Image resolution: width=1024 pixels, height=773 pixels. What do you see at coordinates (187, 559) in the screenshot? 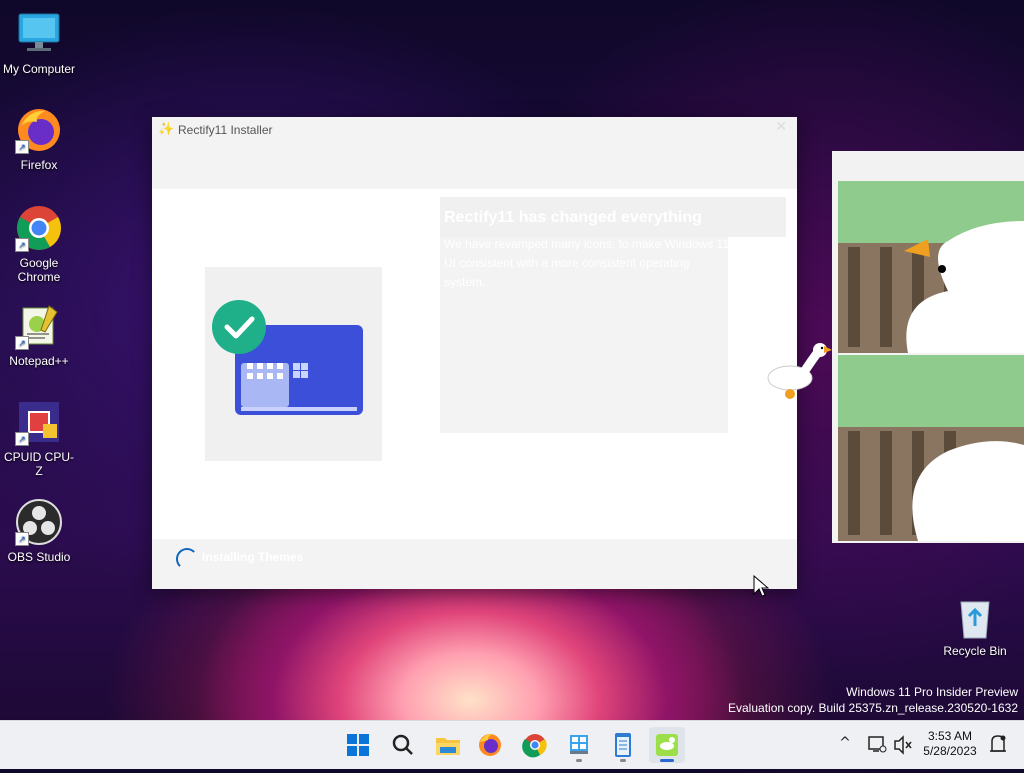
I see `loading-spinner-icon` at bounding box center [187, 559].